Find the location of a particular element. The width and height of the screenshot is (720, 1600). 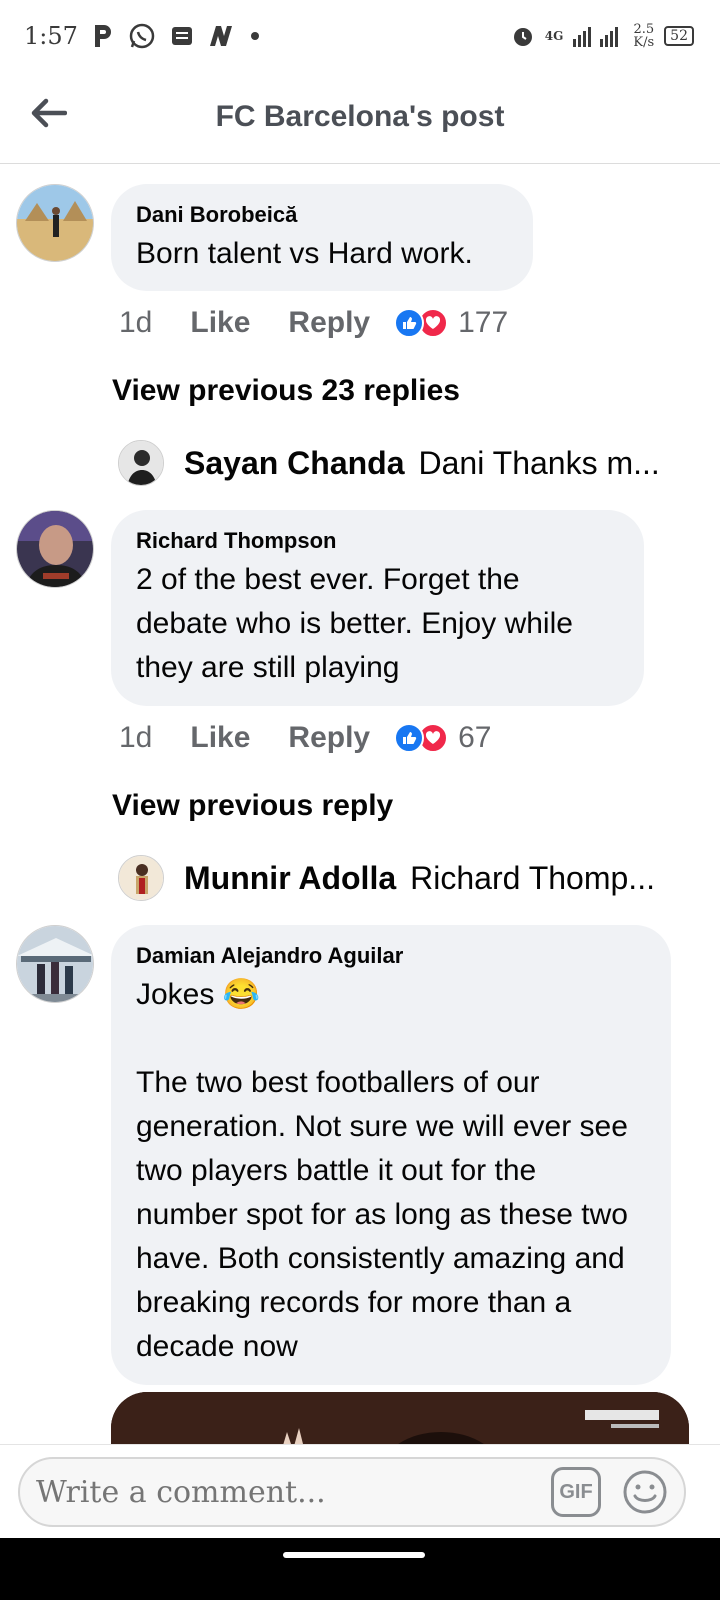

status-bar: 1:57 4G 2.5 K/s 52 is located at coordinates (360, 36).